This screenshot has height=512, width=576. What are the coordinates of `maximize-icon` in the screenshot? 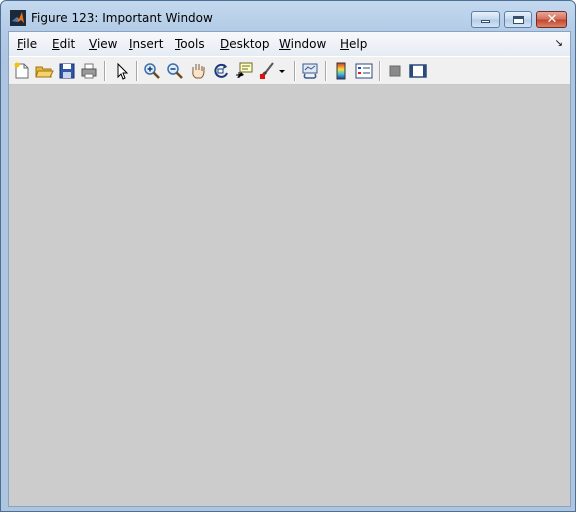 It's located at (518, 20).